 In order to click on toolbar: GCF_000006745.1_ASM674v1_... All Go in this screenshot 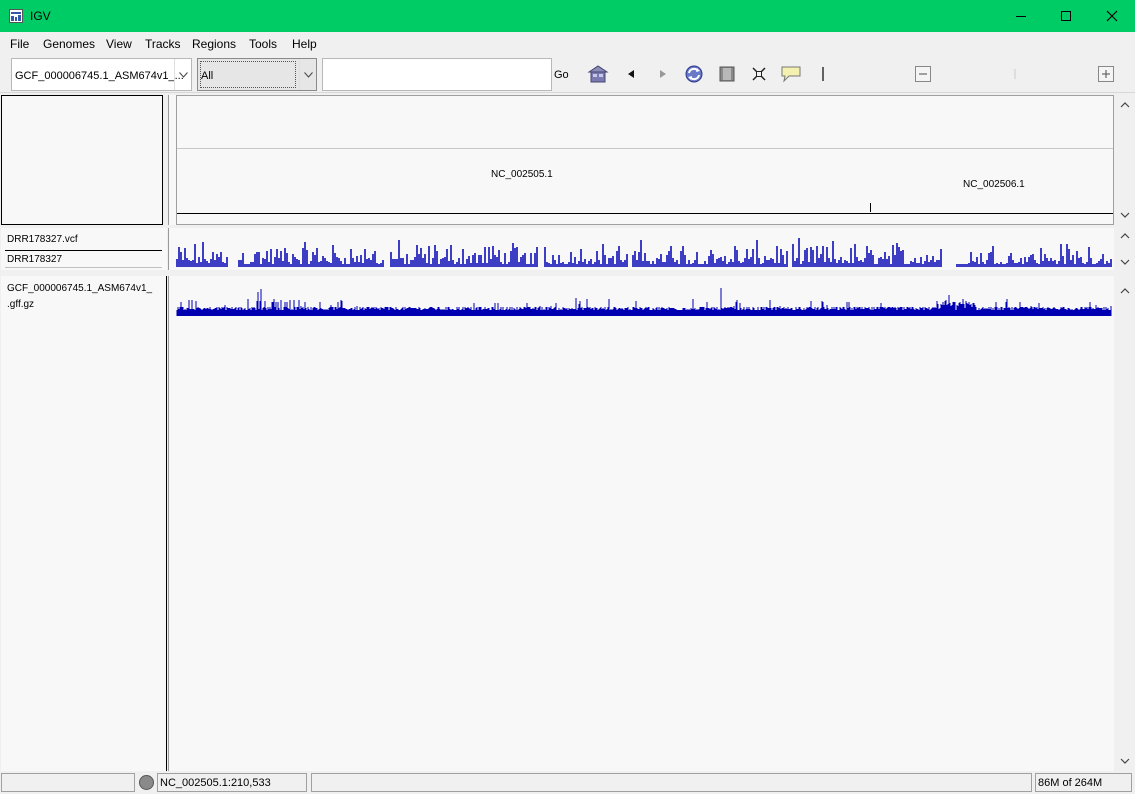, I will do `click(567, 74)`.